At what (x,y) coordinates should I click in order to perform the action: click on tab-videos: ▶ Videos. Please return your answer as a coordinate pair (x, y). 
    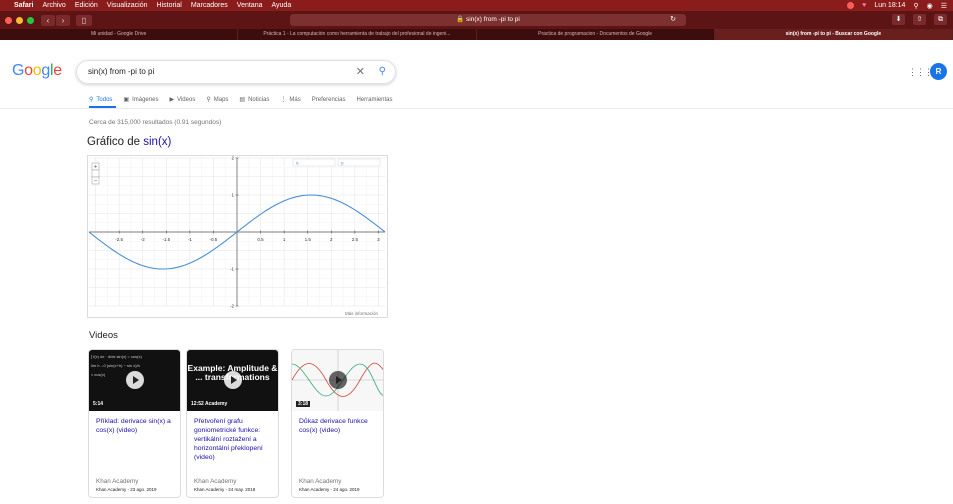
    Looking at the image, I should click on (182, 100).